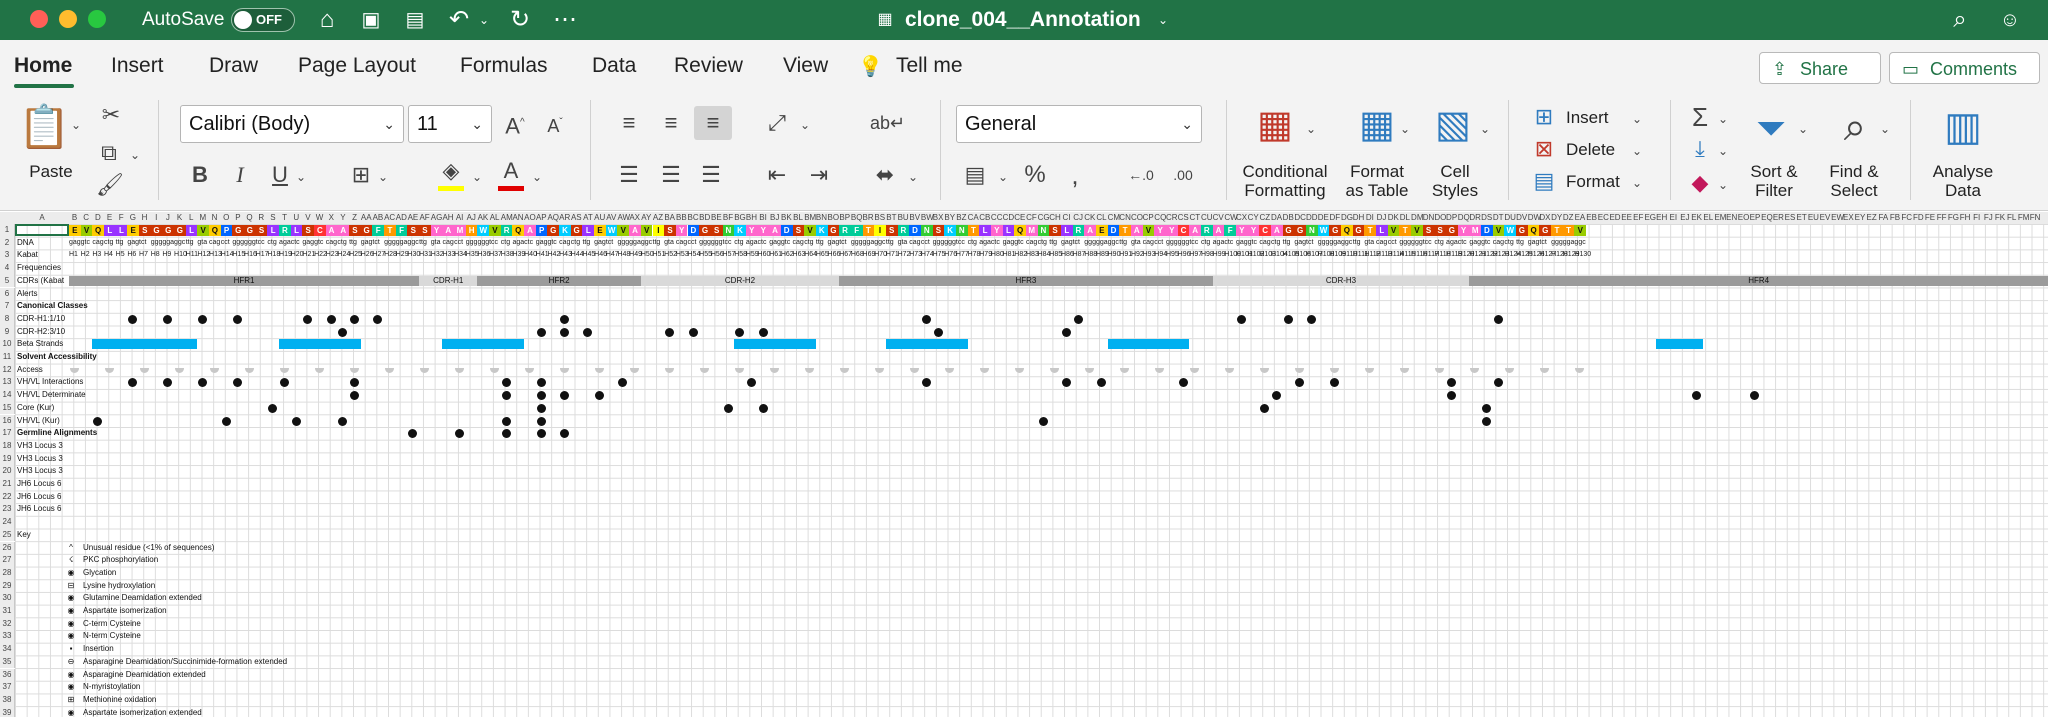 Image resolution: width=2048 pixels, height=717 pixels. What do you see at coordinates (7, 611) in the screenshot?
I see `row-header: 31` at bounding box center [7, 611].